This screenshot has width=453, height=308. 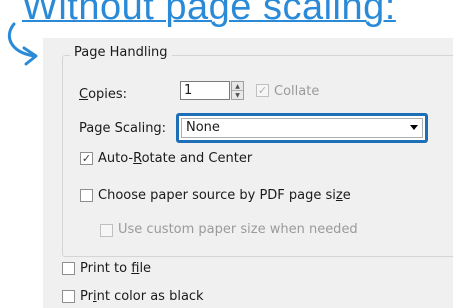 What do you see at coordinates (205, 90) in the screenshot?
I see `copies-input: 1` at bounding box center [205, 90].